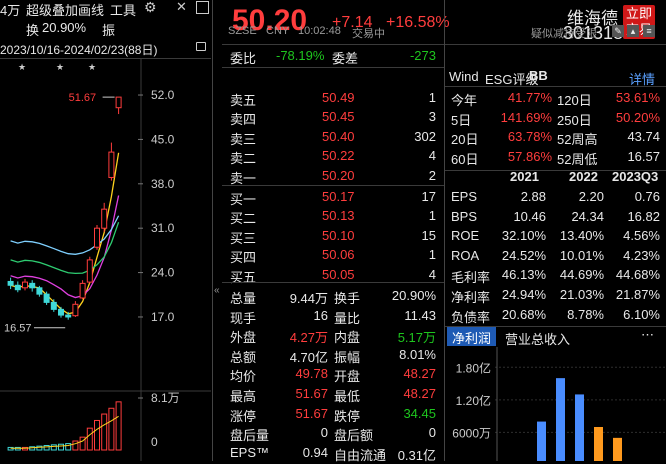  What do you see at coordinates (354, 436) in the screenshot?
I see `stat-label: 盘后额` at bounding box center [354, 436].